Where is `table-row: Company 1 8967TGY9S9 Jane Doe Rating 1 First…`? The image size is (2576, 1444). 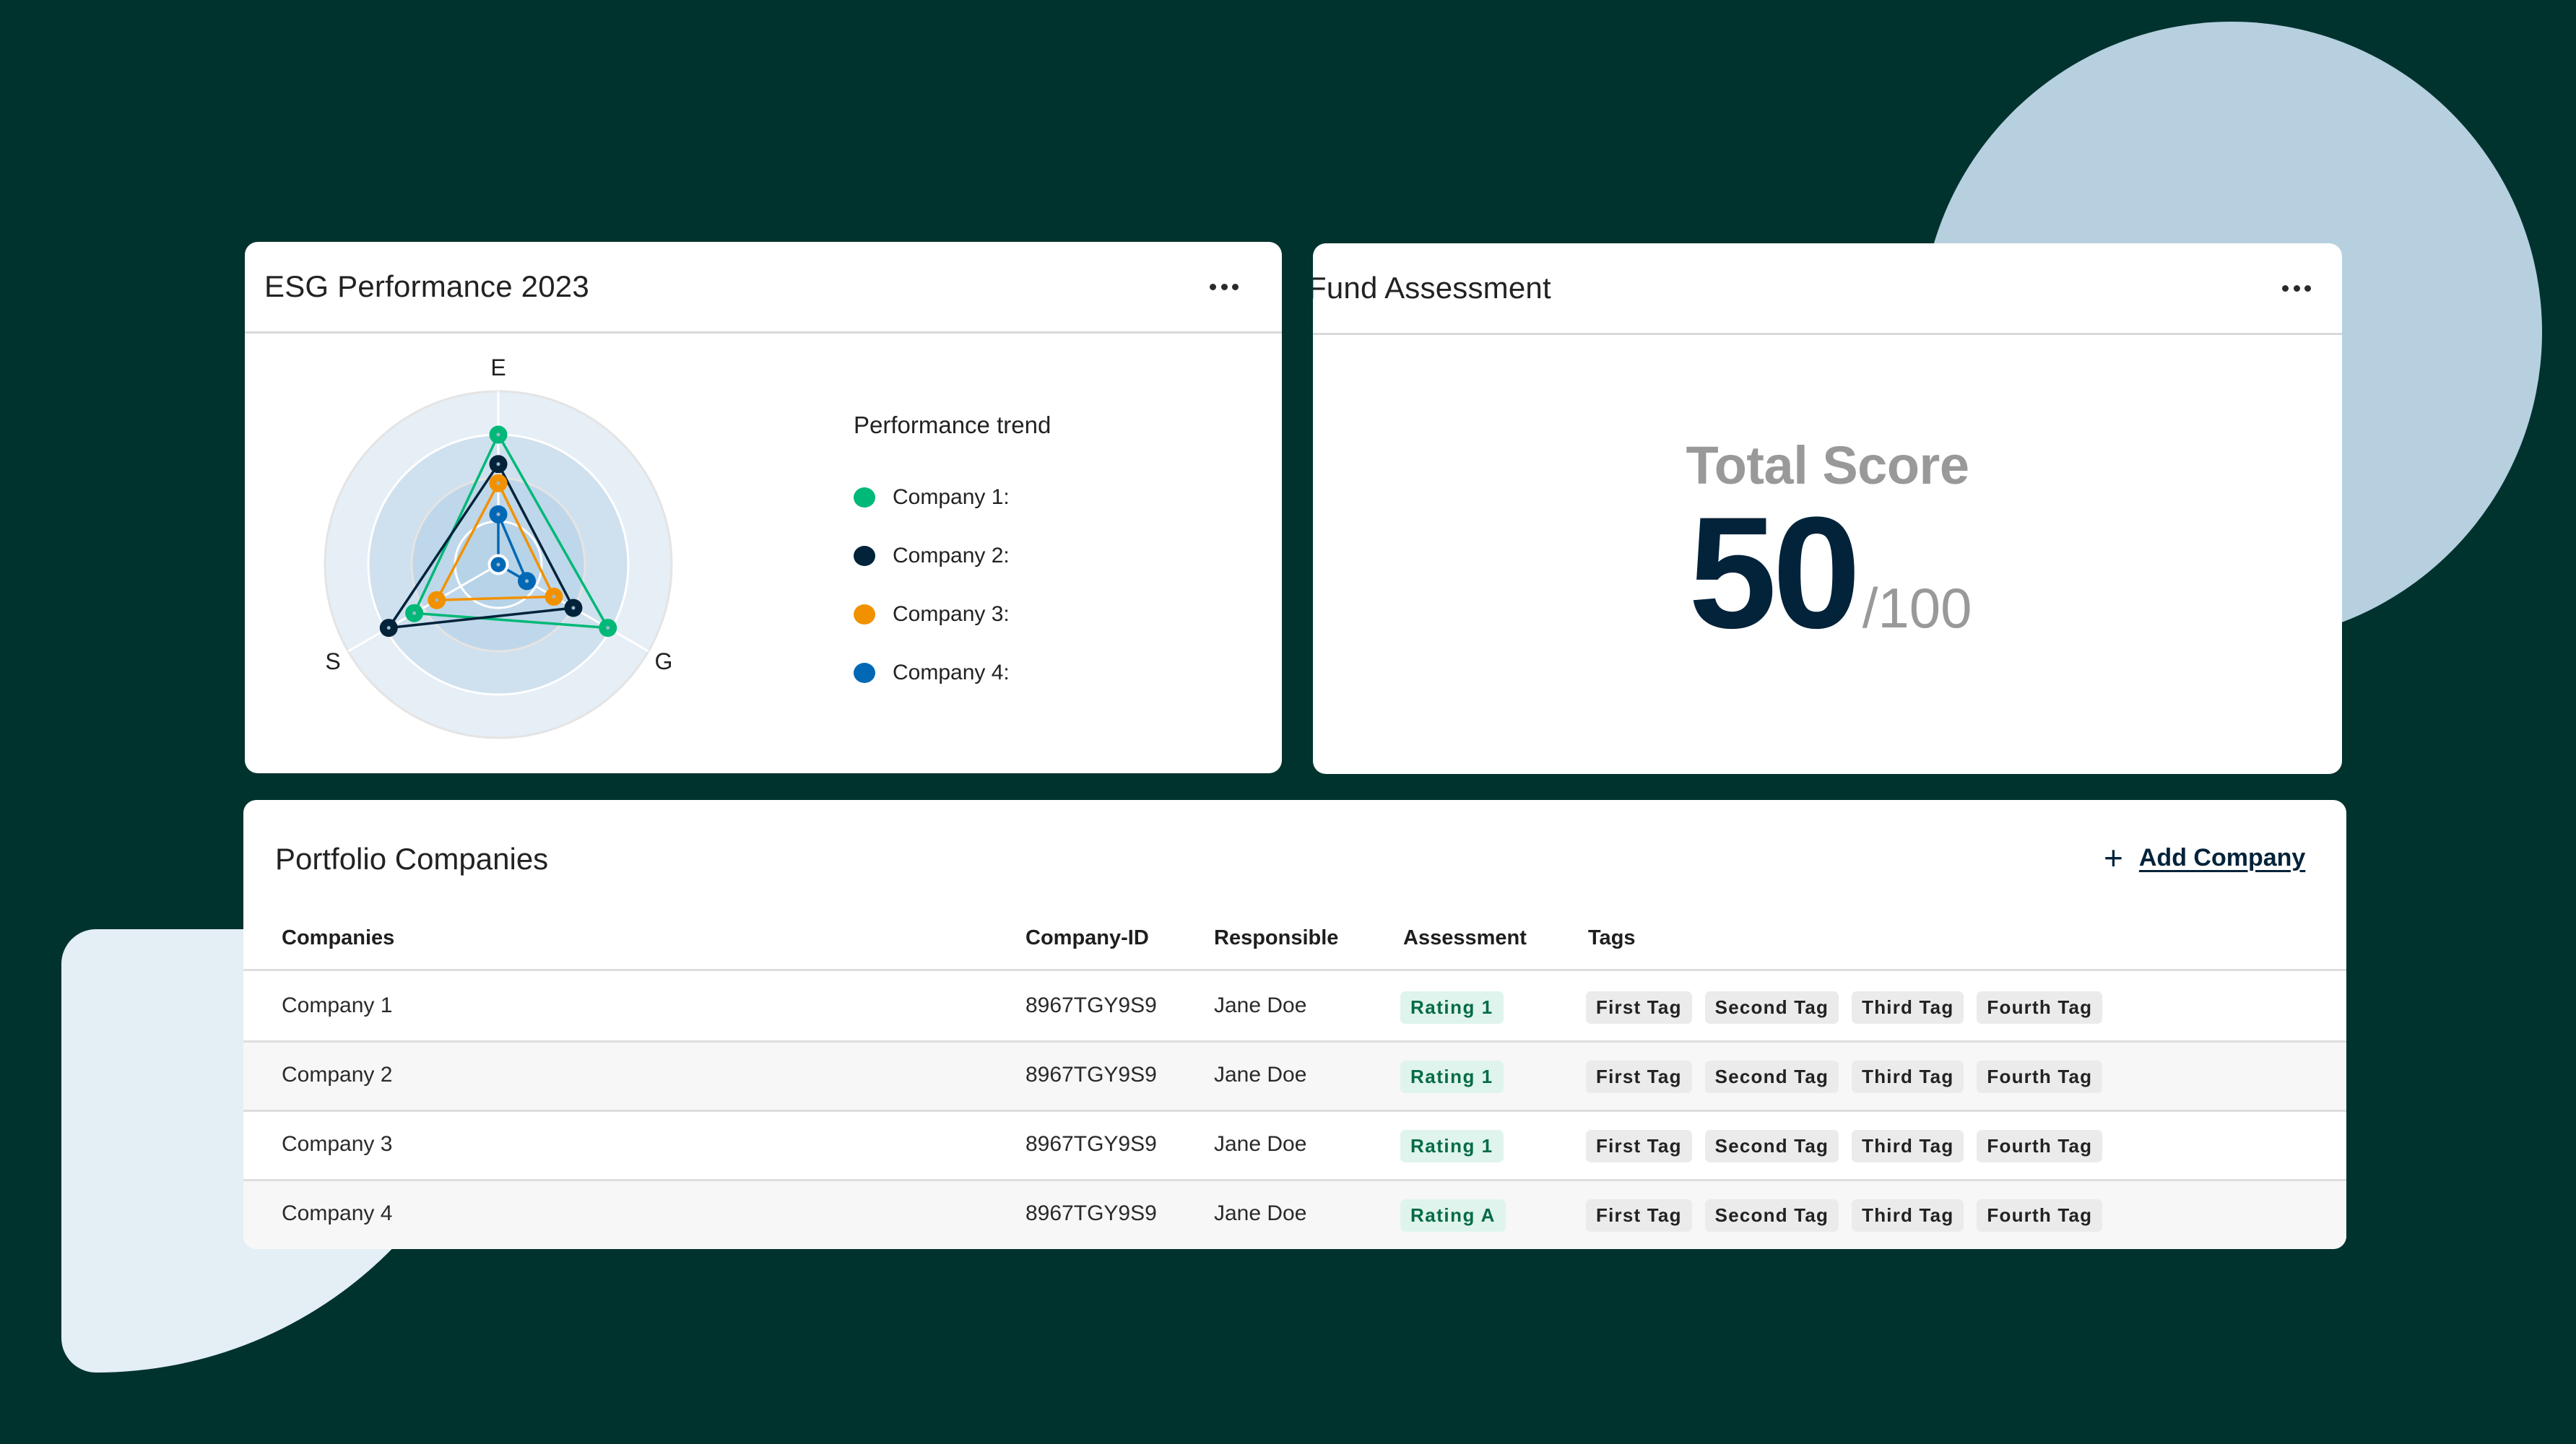 table-row: Company 1 8967TGY9S9 Jane Doe Rating 1 First… is located at coordinates (1294, 1008).